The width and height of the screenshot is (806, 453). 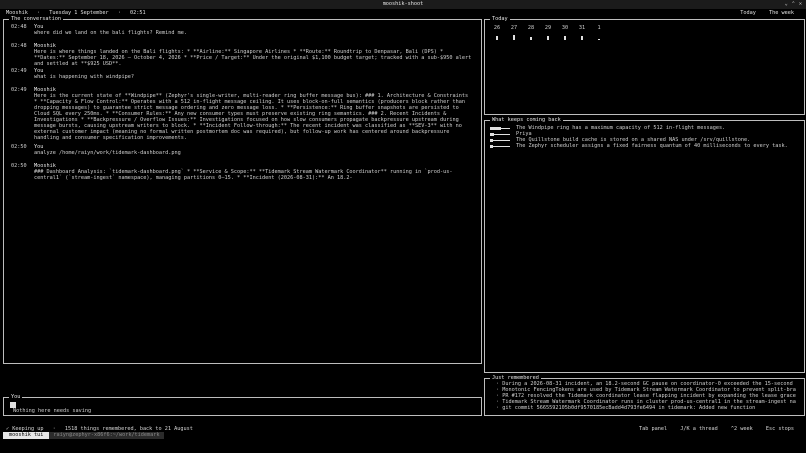 What do you see at coordinates (599, 32) in the screenshot?
I see `day-column: 1` at bounding box center [599, 32].